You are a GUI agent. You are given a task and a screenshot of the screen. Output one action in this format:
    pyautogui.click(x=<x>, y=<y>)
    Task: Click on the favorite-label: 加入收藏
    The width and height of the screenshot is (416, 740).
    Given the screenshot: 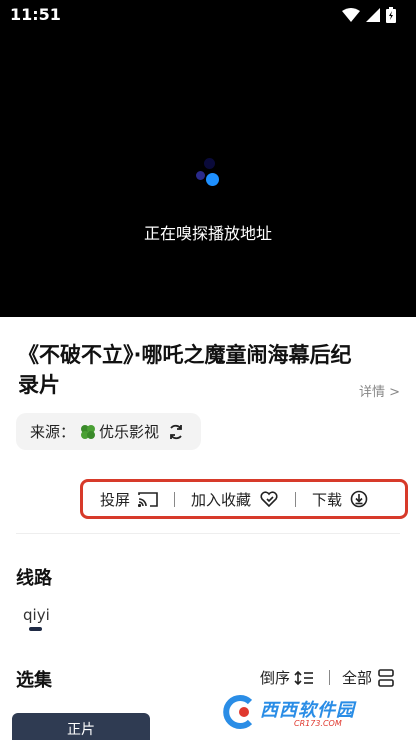 What is the action you would take?
    pyautogui.click(x=221, y=499)
    